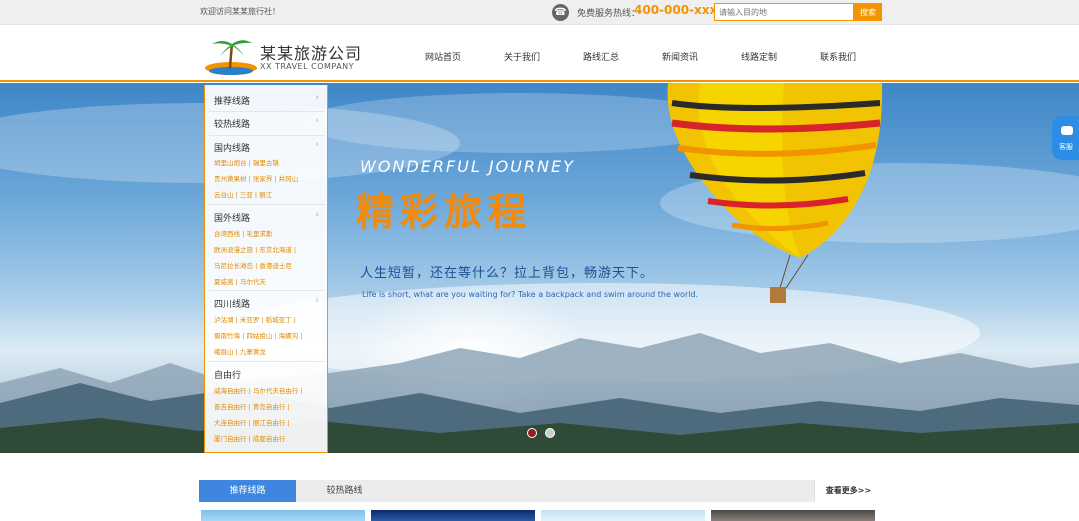 The image size is (1079, 521). Describe the element at coordinates (784, 12) in the screenshot. I see `search-input` at that location.